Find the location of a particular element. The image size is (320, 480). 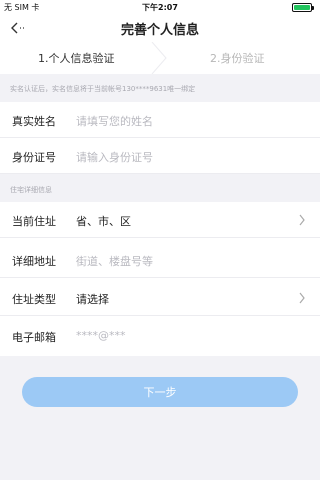

status-bar: 无 SIM 卡 下午2:07 is located at coordinates (160, 7).